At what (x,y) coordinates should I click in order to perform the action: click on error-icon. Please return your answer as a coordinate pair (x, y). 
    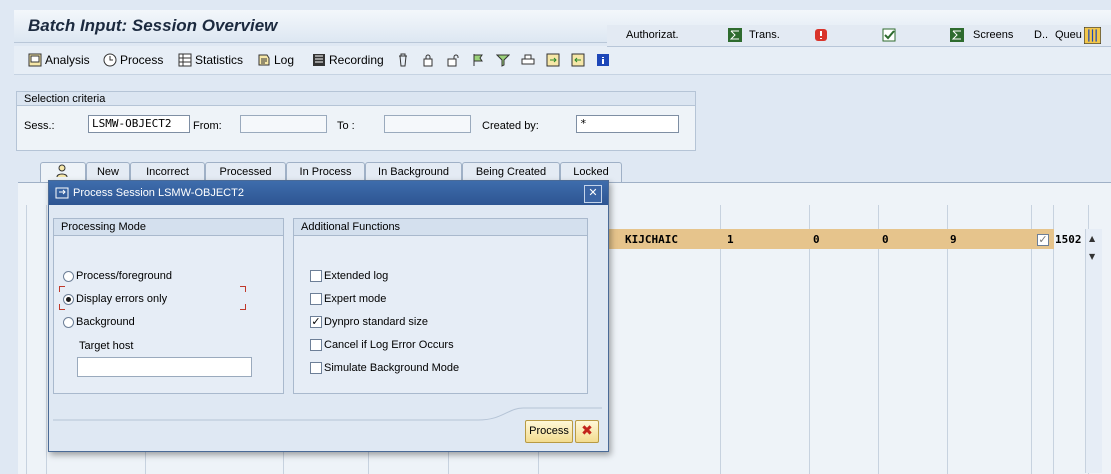
    Looking at the image, I should click on (821, 35).